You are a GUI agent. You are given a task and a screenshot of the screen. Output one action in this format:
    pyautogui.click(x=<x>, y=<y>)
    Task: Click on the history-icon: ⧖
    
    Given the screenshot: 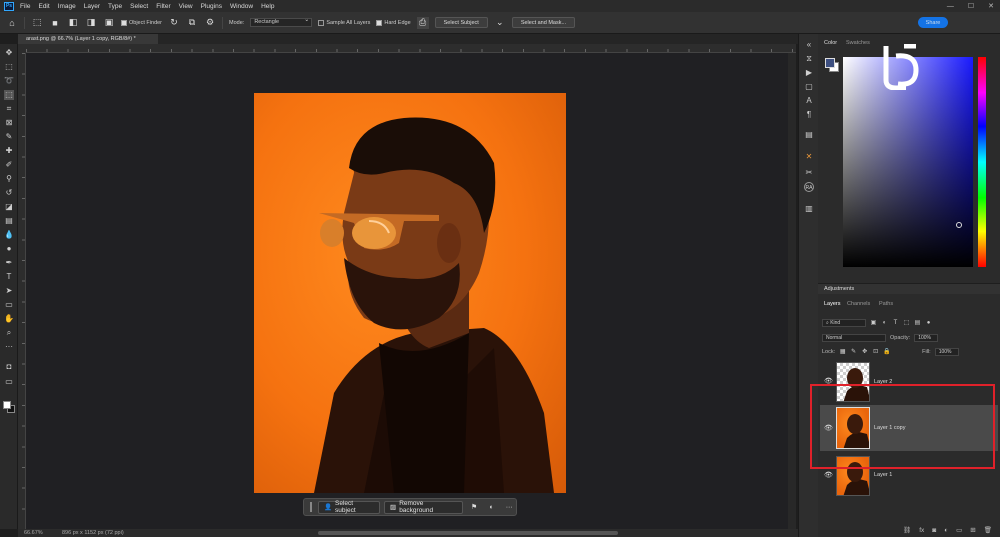 What is the action you would take?
    pyautogui.click(x=809, y=59)
    